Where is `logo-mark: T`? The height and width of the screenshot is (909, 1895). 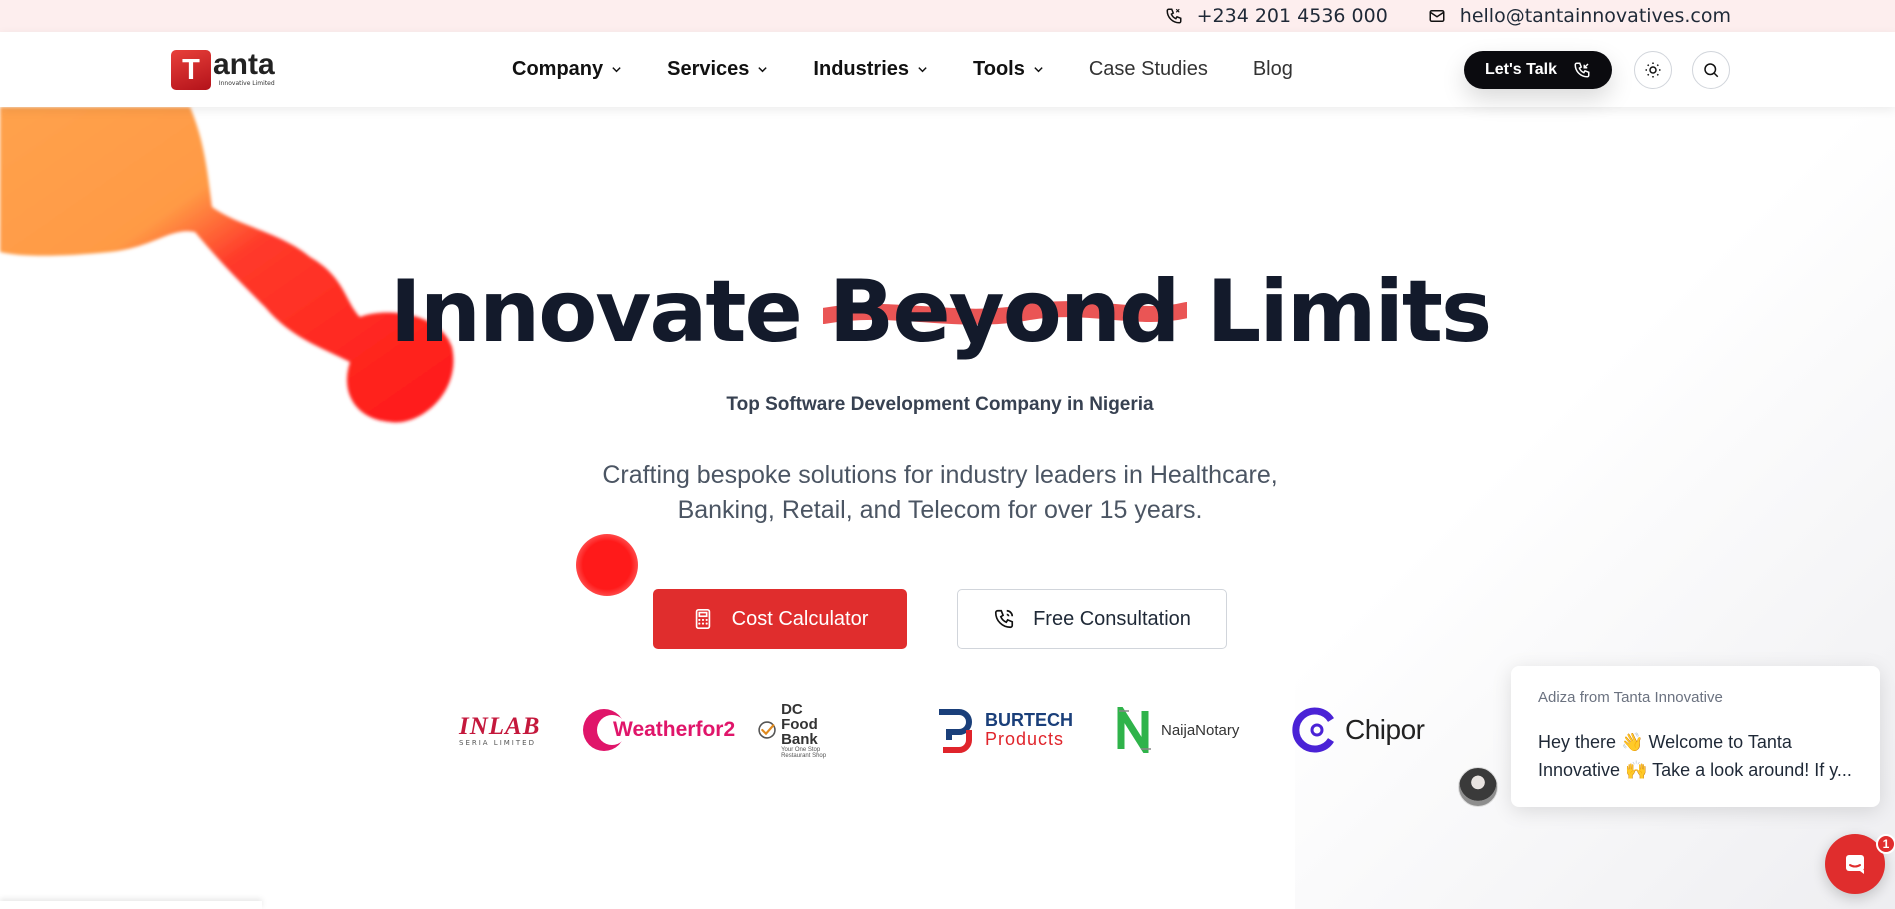 logo-mark: T is located at coordinates (191, 70).